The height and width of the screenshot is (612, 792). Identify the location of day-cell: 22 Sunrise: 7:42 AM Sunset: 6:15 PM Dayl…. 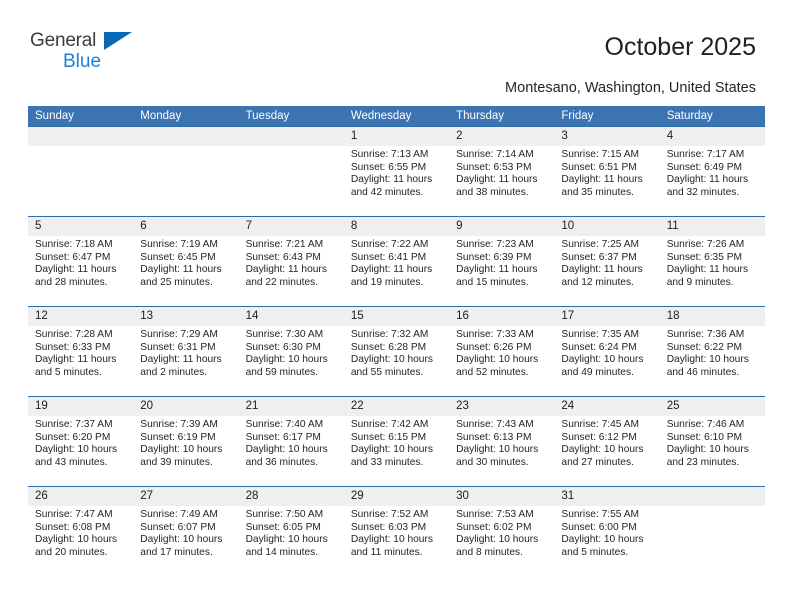
(396, 441).